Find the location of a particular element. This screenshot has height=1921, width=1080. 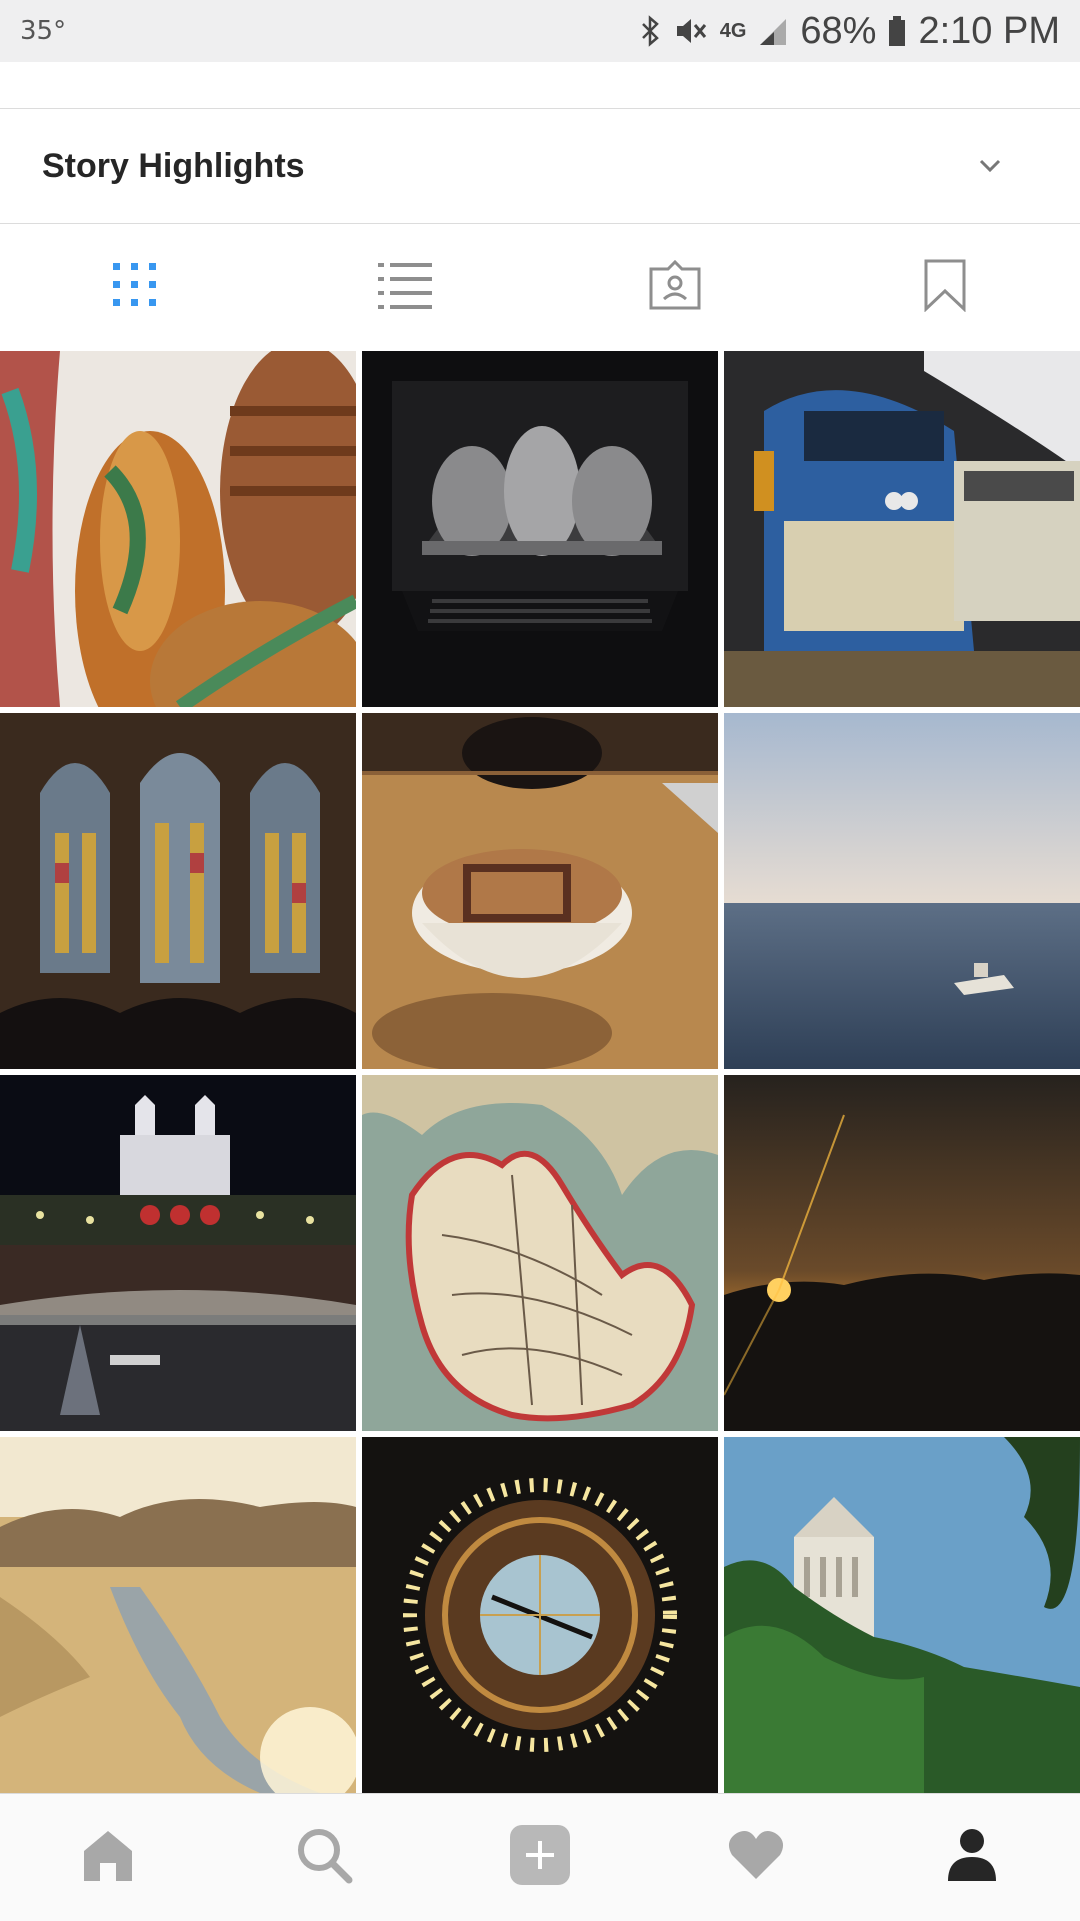

home-icon is located at coordinates (108, 1857).